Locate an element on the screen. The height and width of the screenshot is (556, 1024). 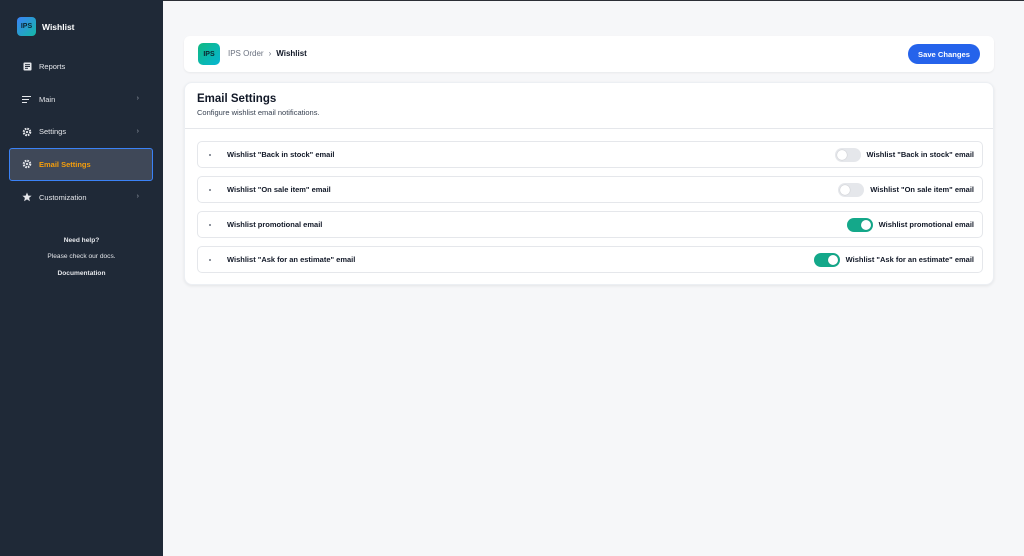
brand: IPS Wishlist is located at coordinates (46, 26).